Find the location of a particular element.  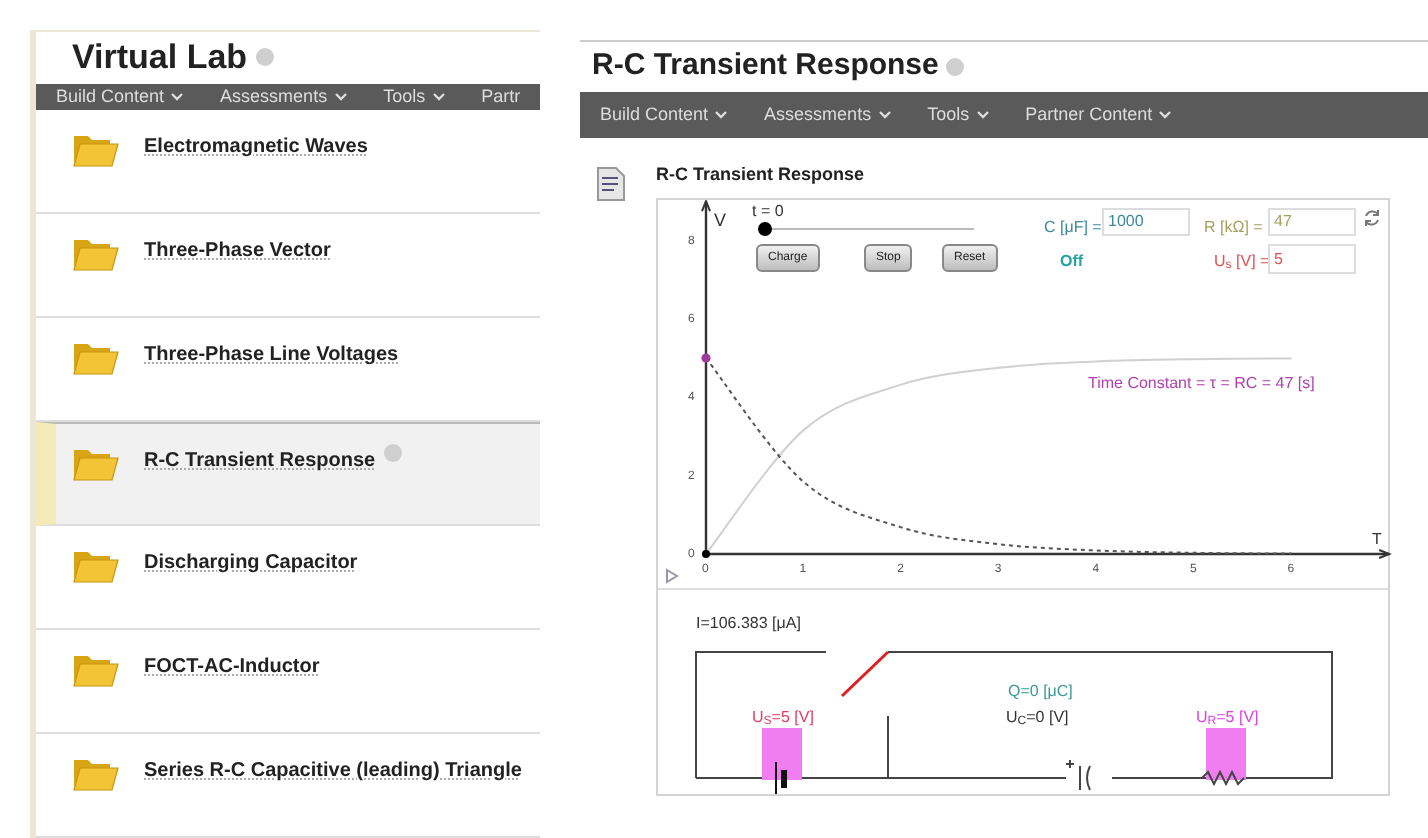

battery-icon is located at coordinates (781, 777).